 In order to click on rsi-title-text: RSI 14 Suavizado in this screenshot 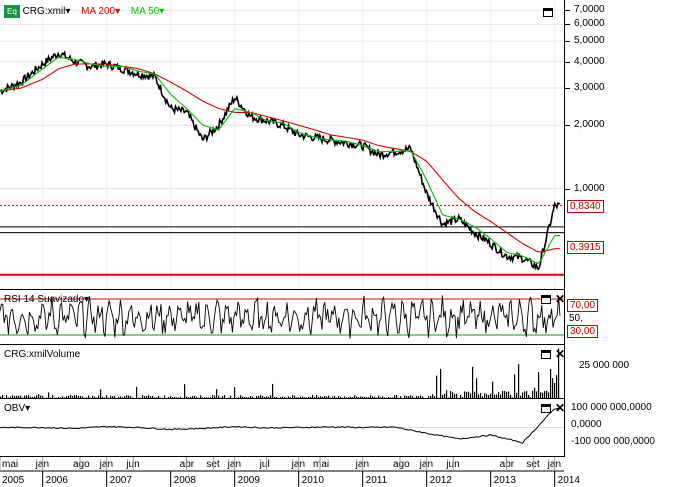, I will do `click(44, 299)`.